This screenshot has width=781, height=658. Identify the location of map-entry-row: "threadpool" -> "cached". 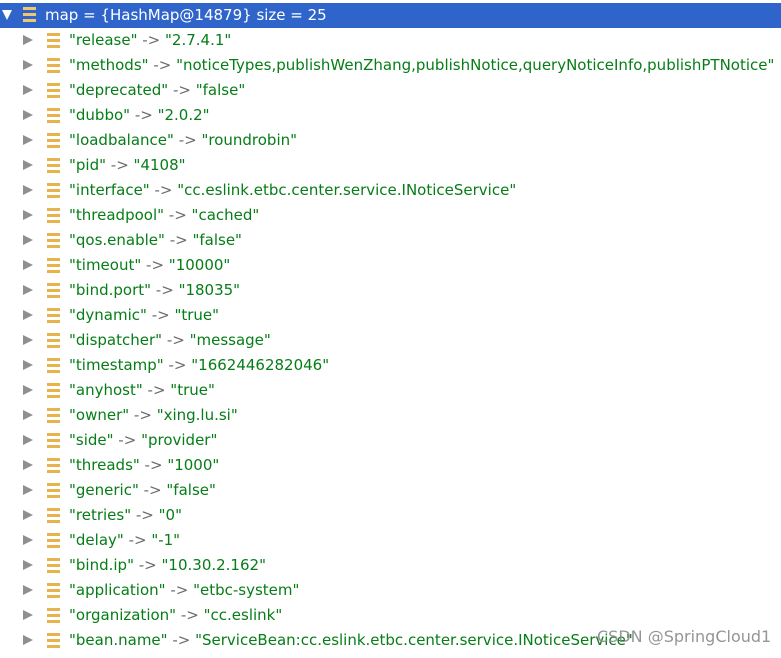
(390, 215).